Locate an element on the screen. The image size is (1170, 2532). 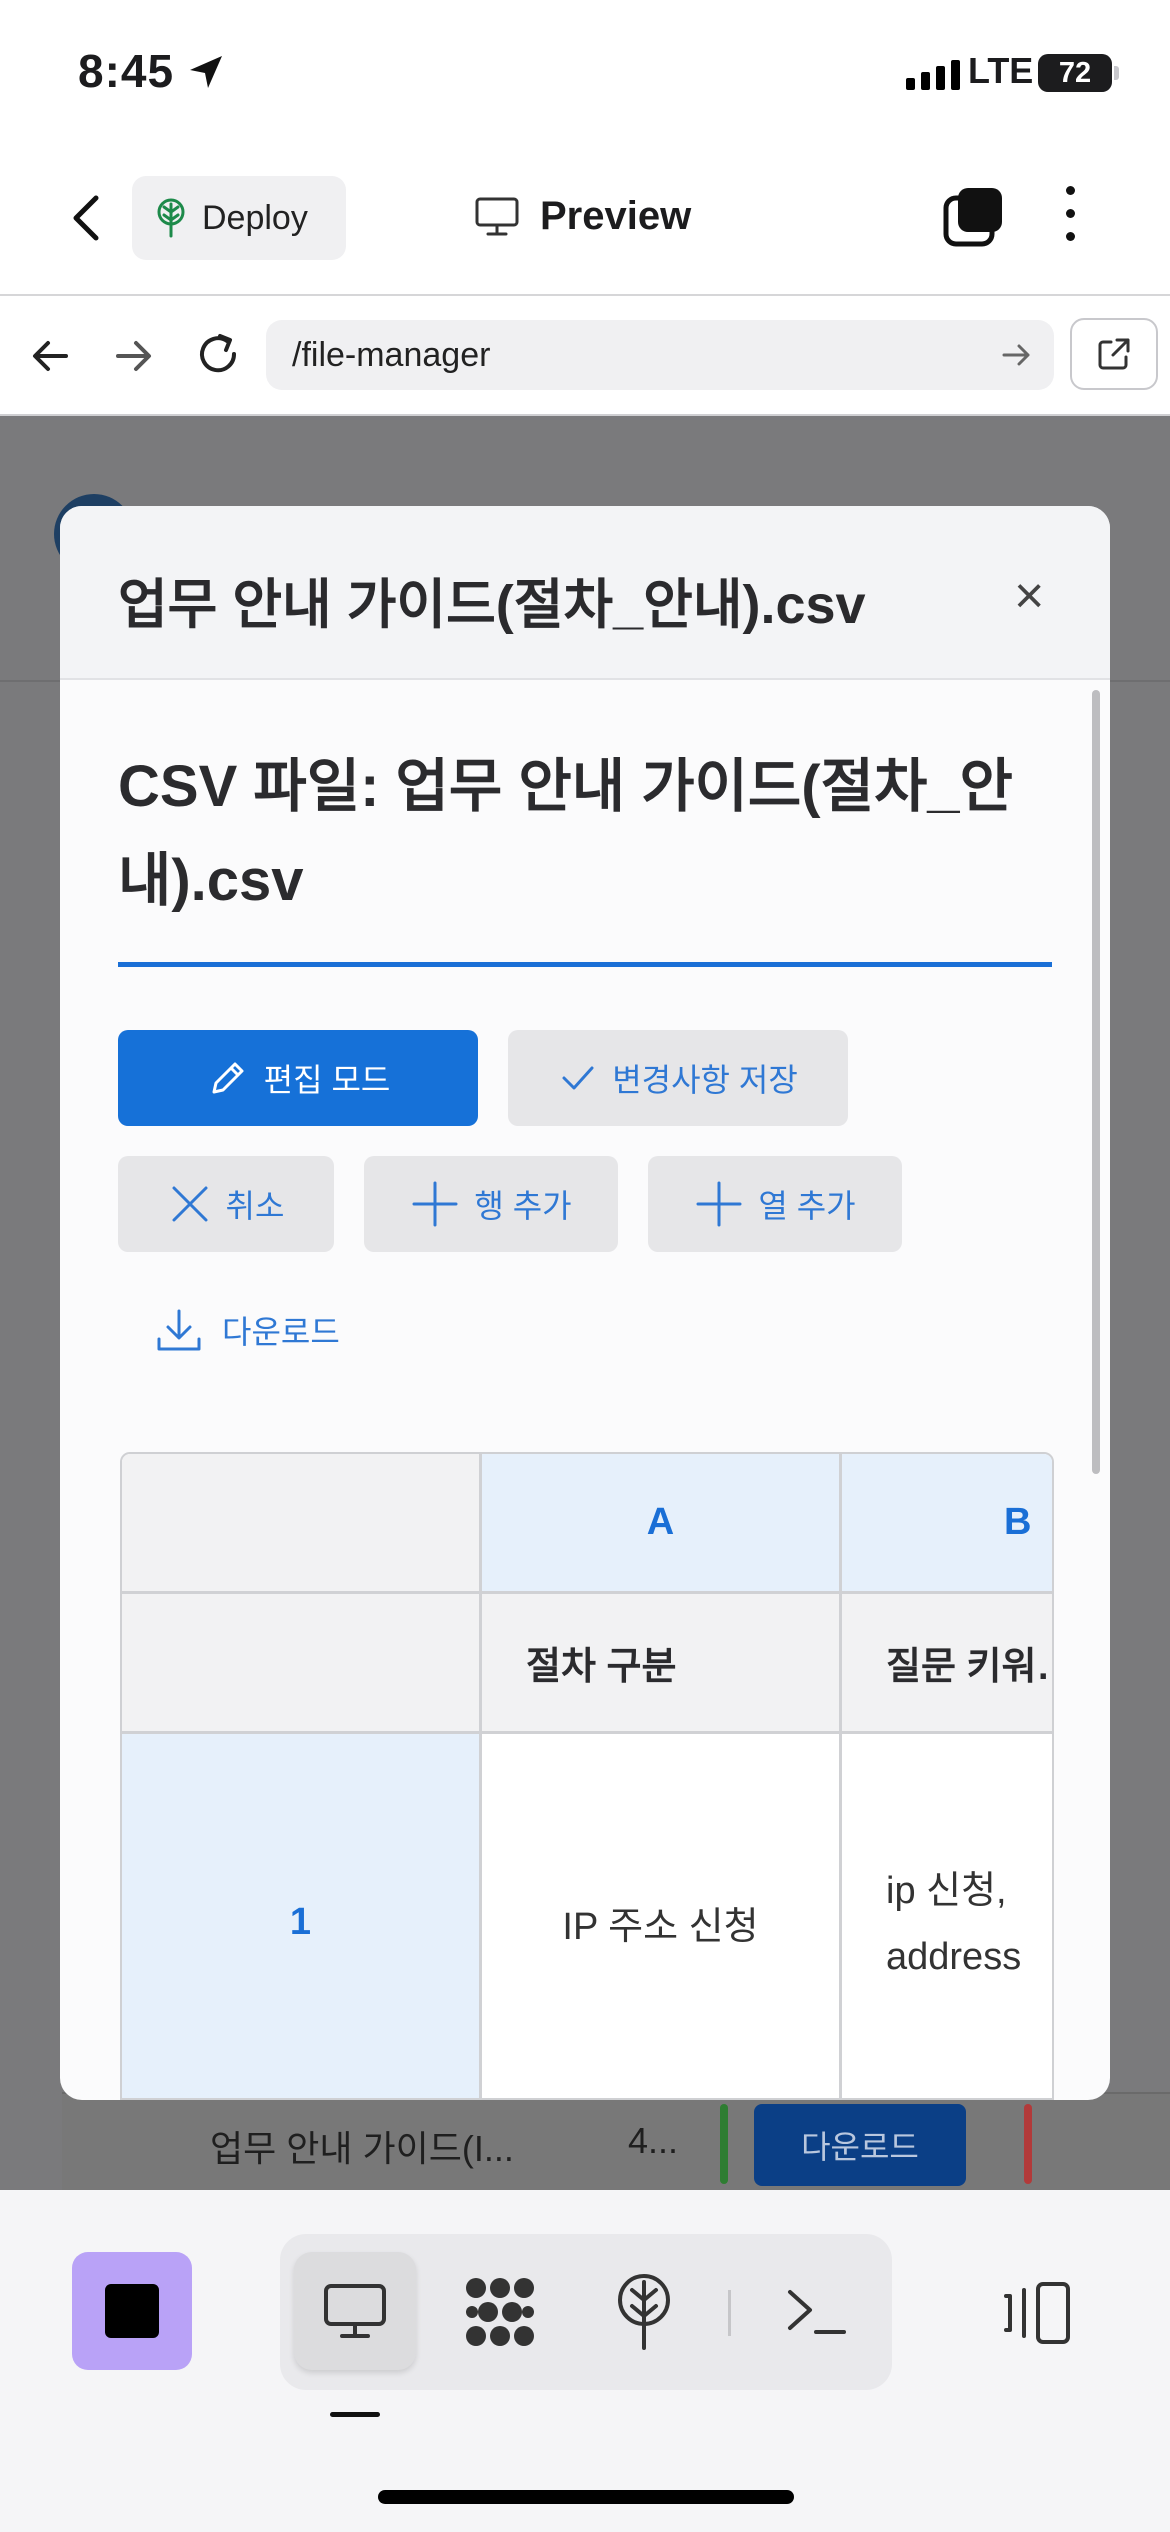
column-letter-a: A is located at coordinates (662, 1524).